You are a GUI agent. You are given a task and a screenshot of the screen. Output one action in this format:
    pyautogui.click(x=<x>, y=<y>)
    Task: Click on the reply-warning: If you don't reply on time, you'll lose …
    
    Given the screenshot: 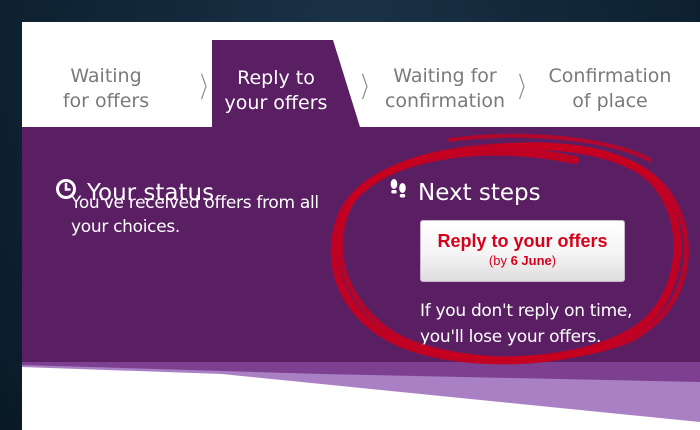 What is the action you would take?
    pyautogui.click(x=535, y=324)
    